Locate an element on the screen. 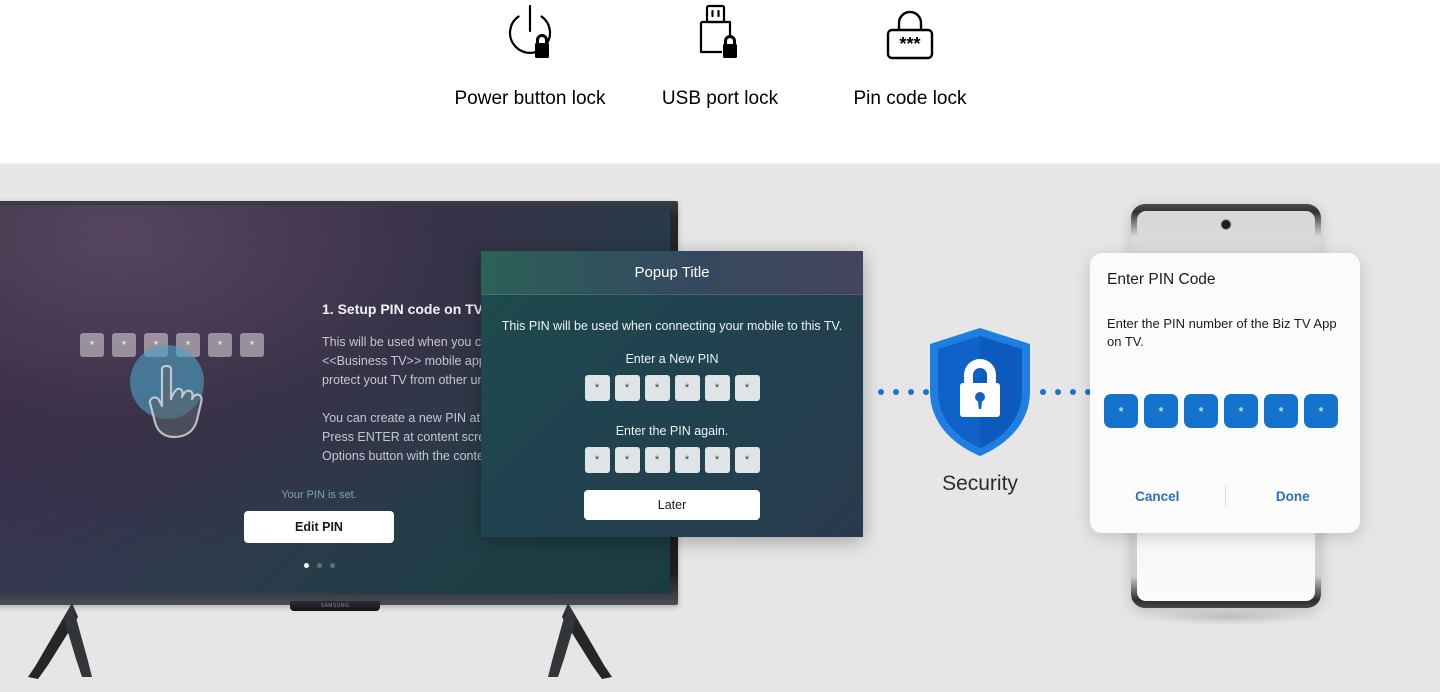 The width and height of the screenshot is (1440, 692). phone-camera-icon is located at coordinates (1226, 224).